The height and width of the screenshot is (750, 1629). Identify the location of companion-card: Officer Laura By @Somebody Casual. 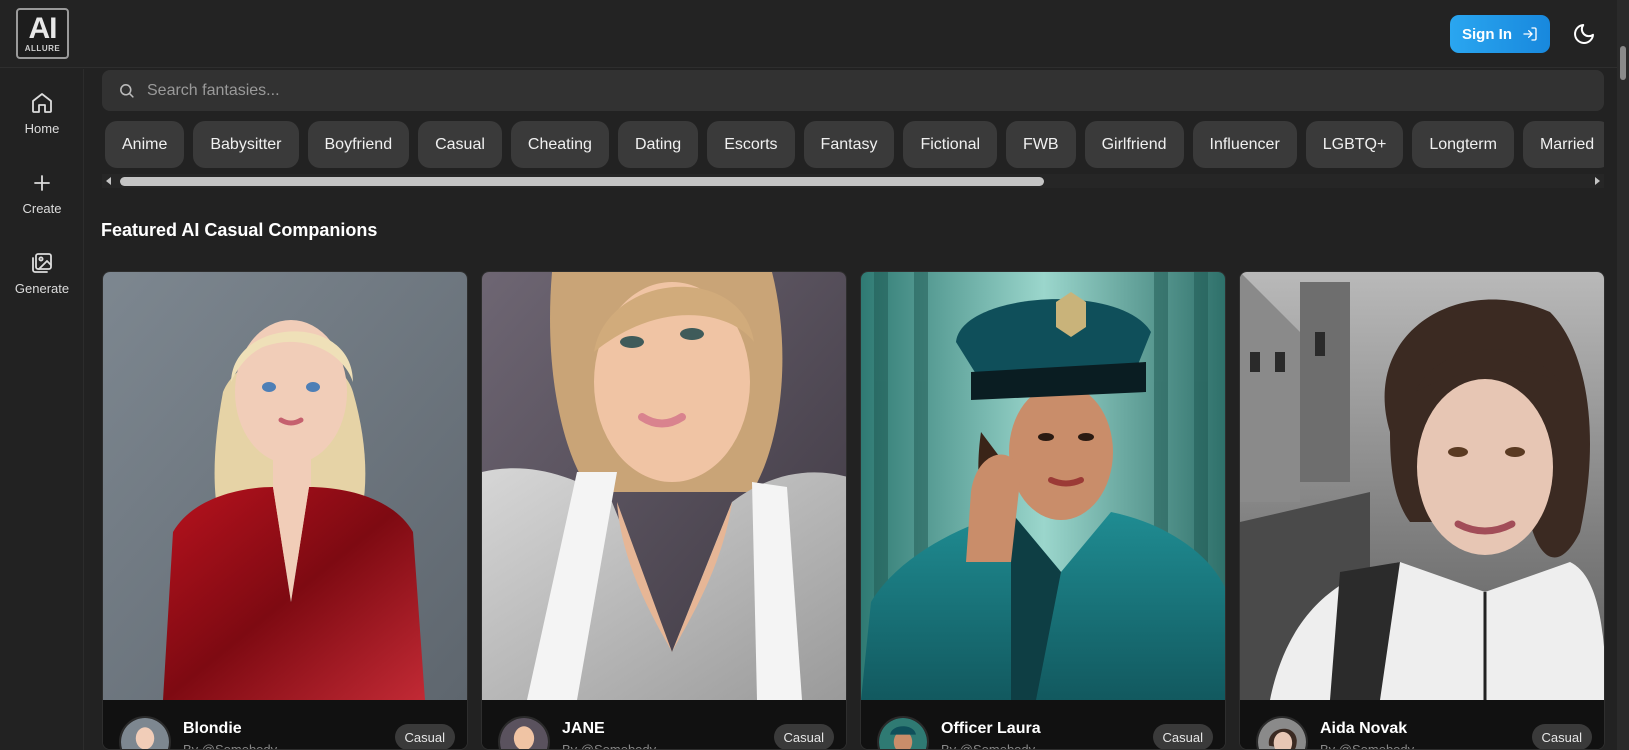
(1043, 510).